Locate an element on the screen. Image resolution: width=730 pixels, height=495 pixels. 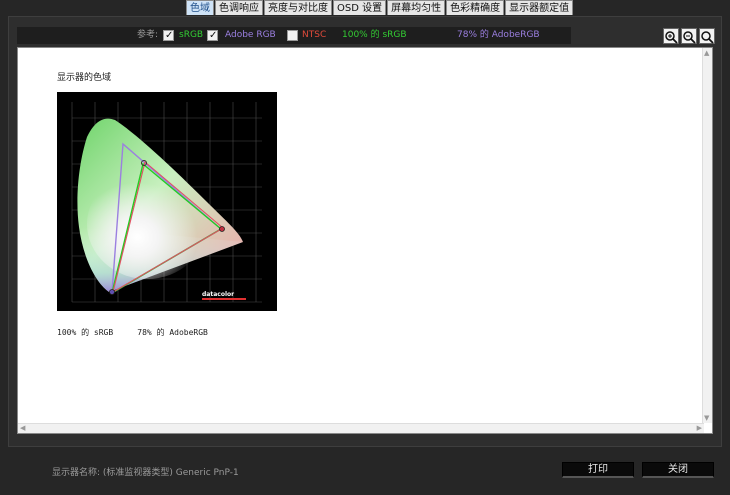
srgb-coverage: 100% 的 sRGB is located at coordinates (374, 35).